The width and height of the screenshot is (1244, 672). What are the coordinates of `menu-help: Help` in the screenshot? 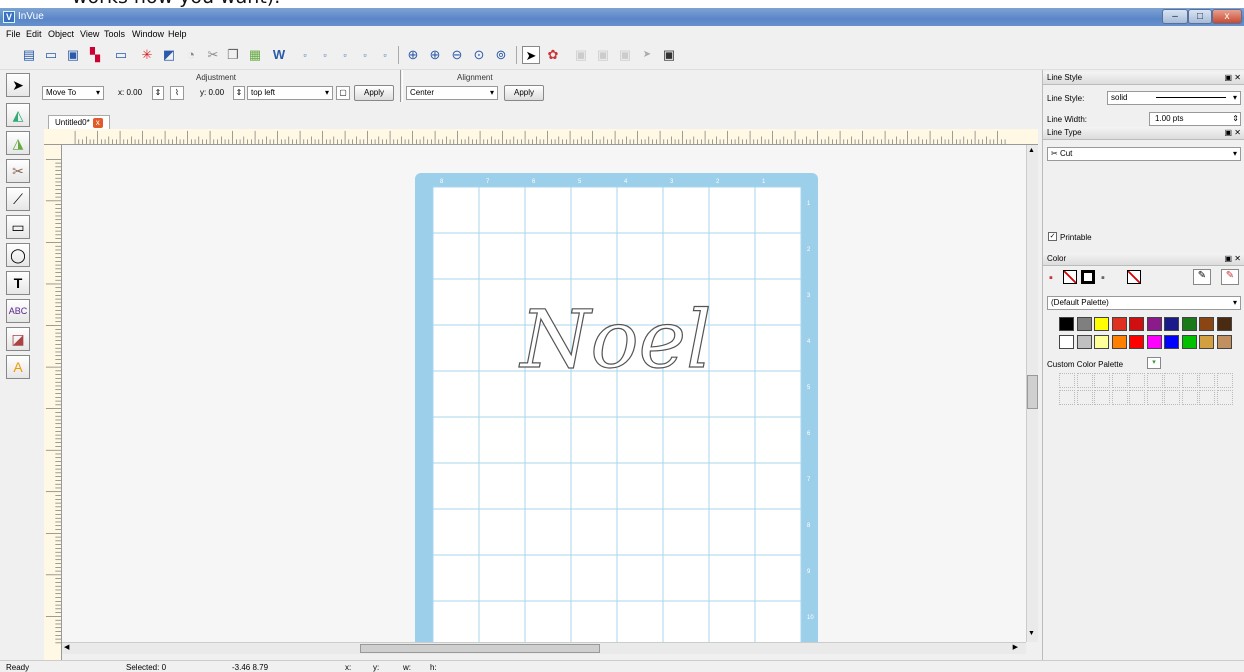 It's located at (177, 34).